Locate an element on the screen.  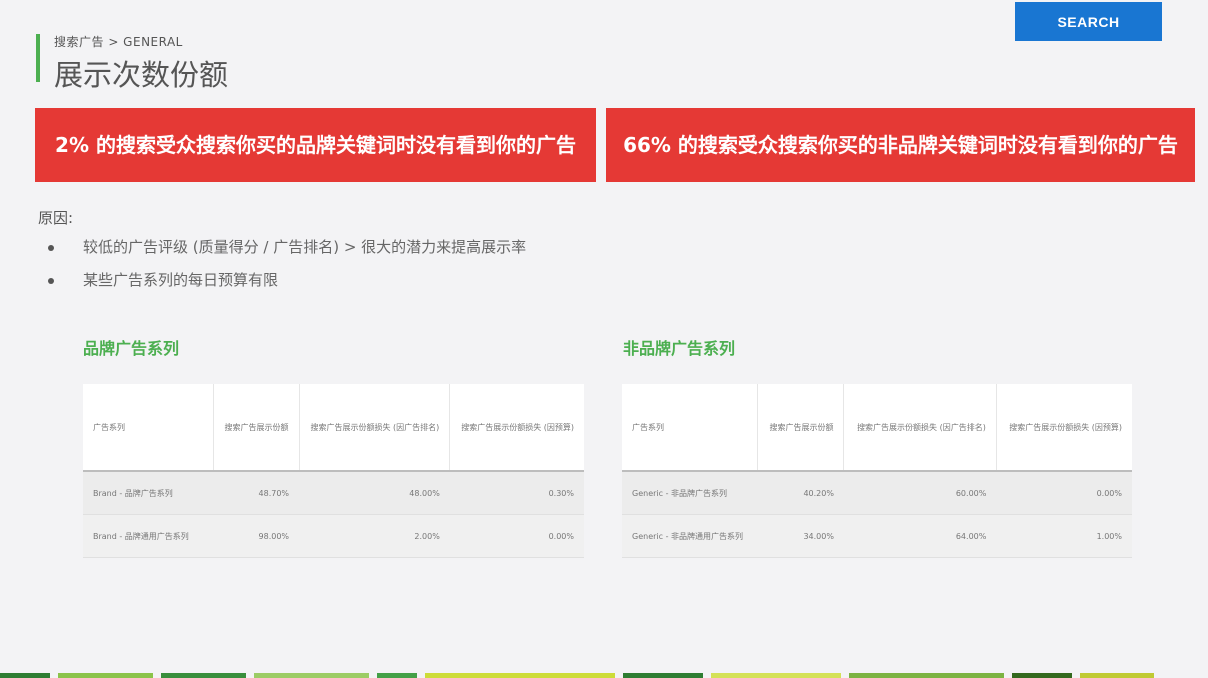
table-row: Brand - 品牌通用广告系列 98.00% 2.00% 0.00% is located at coordinates (333, 536).